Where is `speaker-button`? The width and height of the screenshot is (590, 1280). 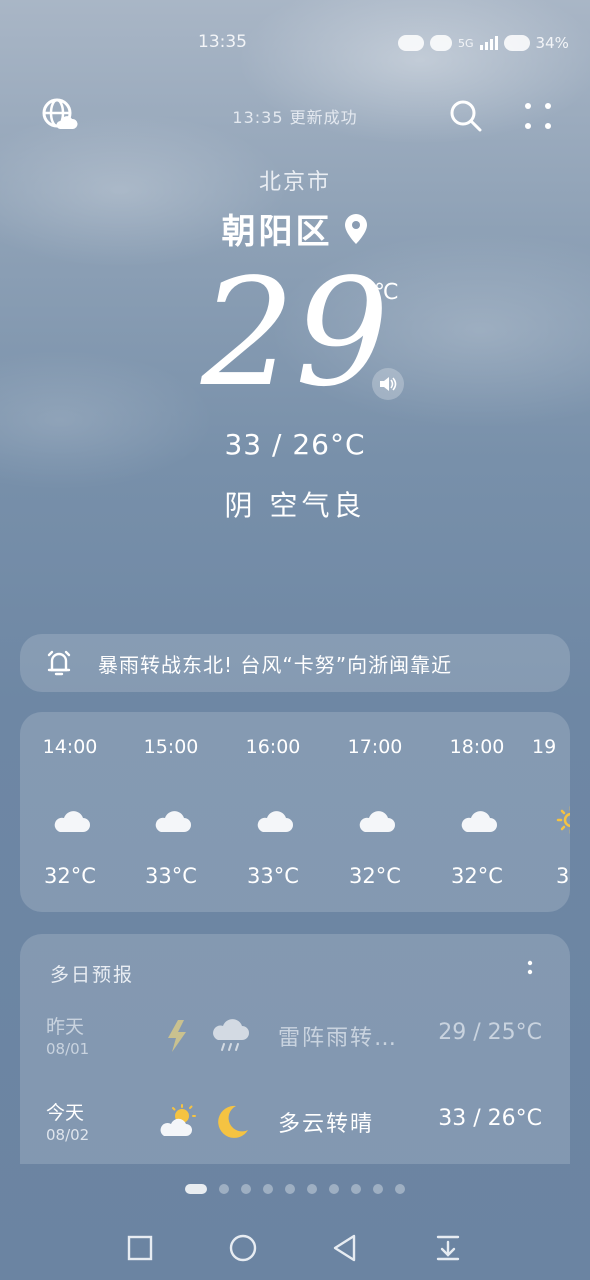
speaker-button is located at coordinates (388, 384).